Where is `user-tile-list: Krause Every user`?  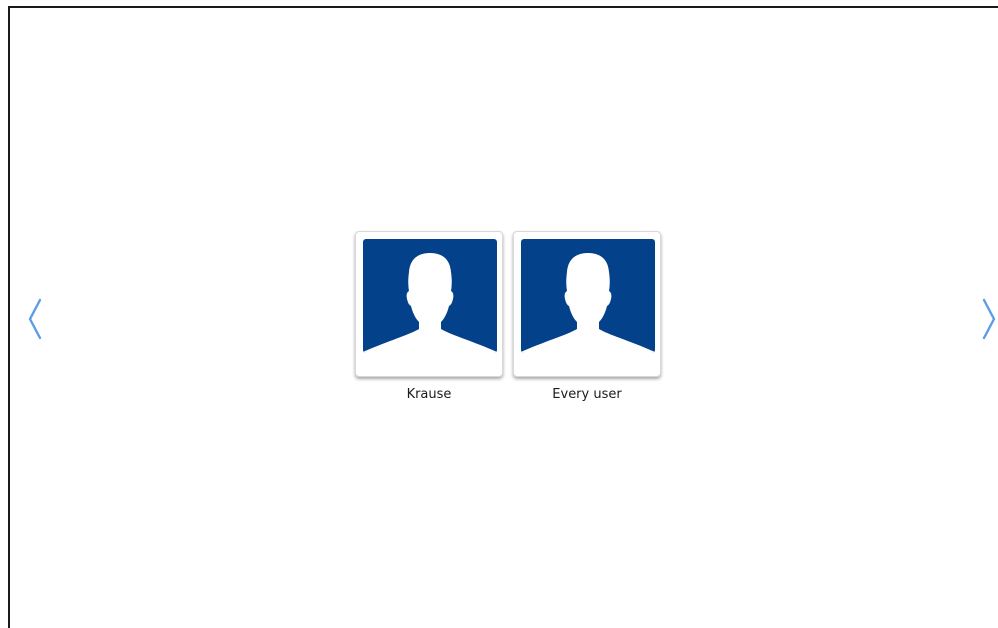 user-tile-list: Krause Every user is located at coordinates (508, 317).